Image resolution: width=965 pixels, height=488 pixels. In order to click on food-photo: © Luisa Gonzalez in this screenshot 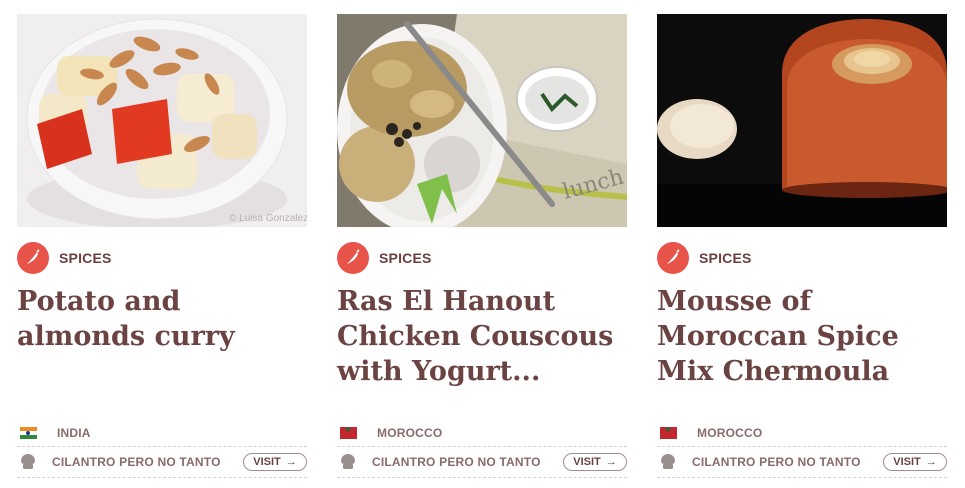, I will do `click(162, 120)`.